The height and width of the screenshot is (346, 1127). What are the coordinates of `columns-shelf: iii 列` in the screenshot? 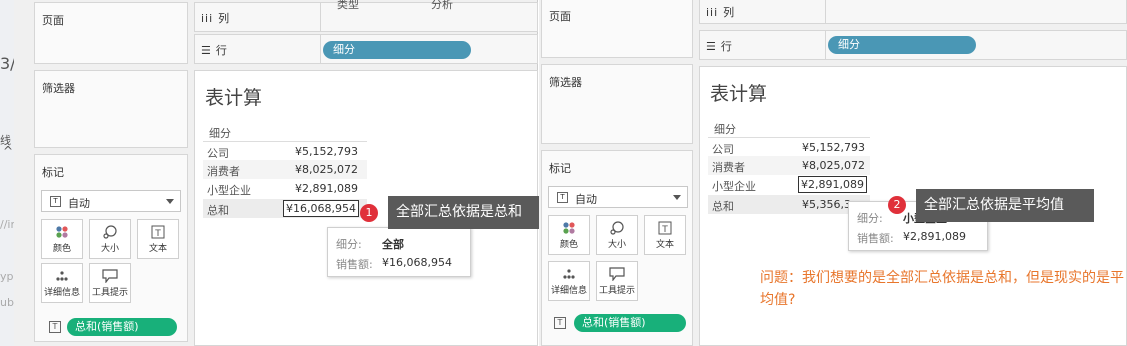 It's located at (913, 12).